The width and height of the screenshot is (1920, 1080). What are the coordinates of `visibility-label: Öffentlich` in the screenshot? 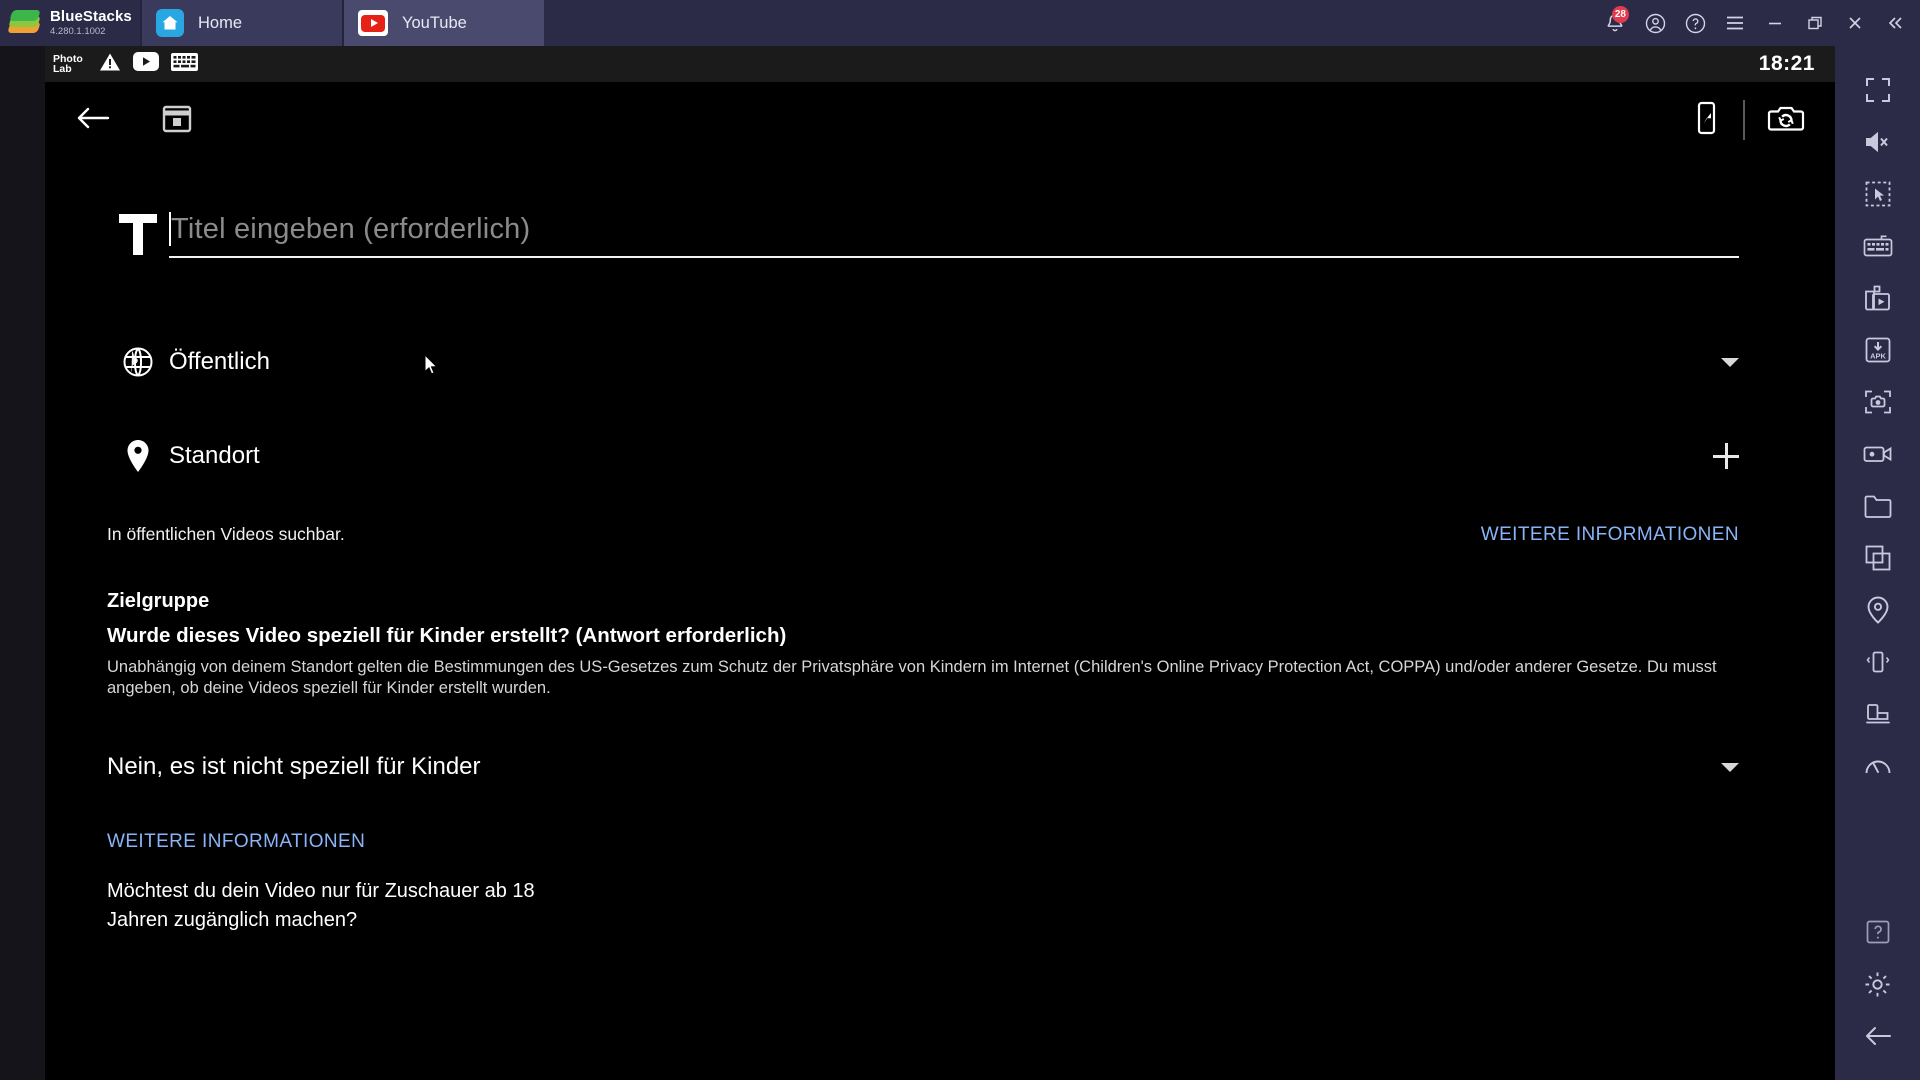 It's located at (219, 361).